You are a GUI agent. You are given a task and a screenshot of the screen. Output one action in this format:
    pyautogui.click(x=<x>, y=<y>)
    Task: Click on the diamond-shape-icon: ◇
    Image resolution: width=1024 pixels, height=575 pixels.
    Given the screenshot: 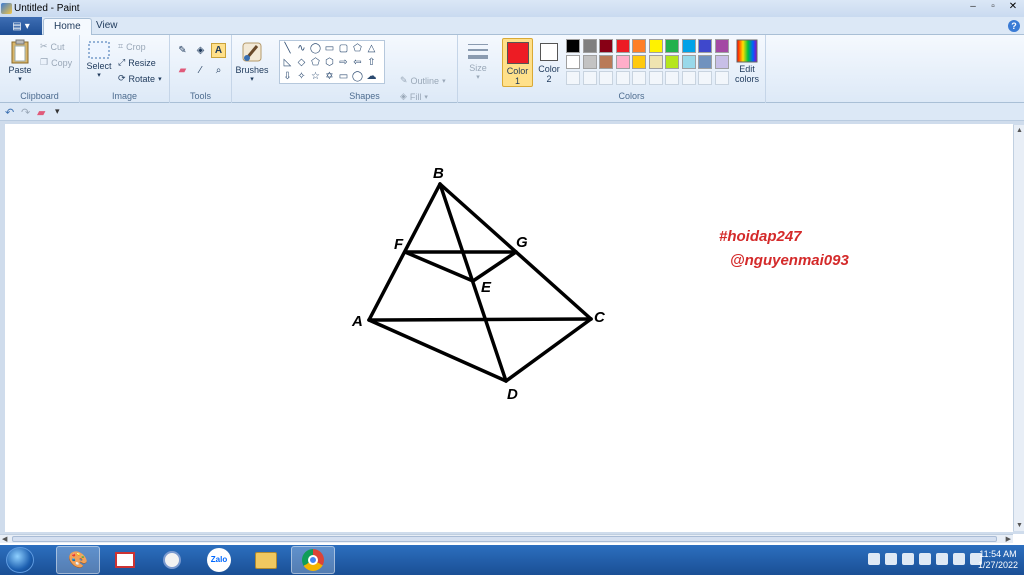 What is the action you would take?
    pyautogui.click(x=301, y=62)
    